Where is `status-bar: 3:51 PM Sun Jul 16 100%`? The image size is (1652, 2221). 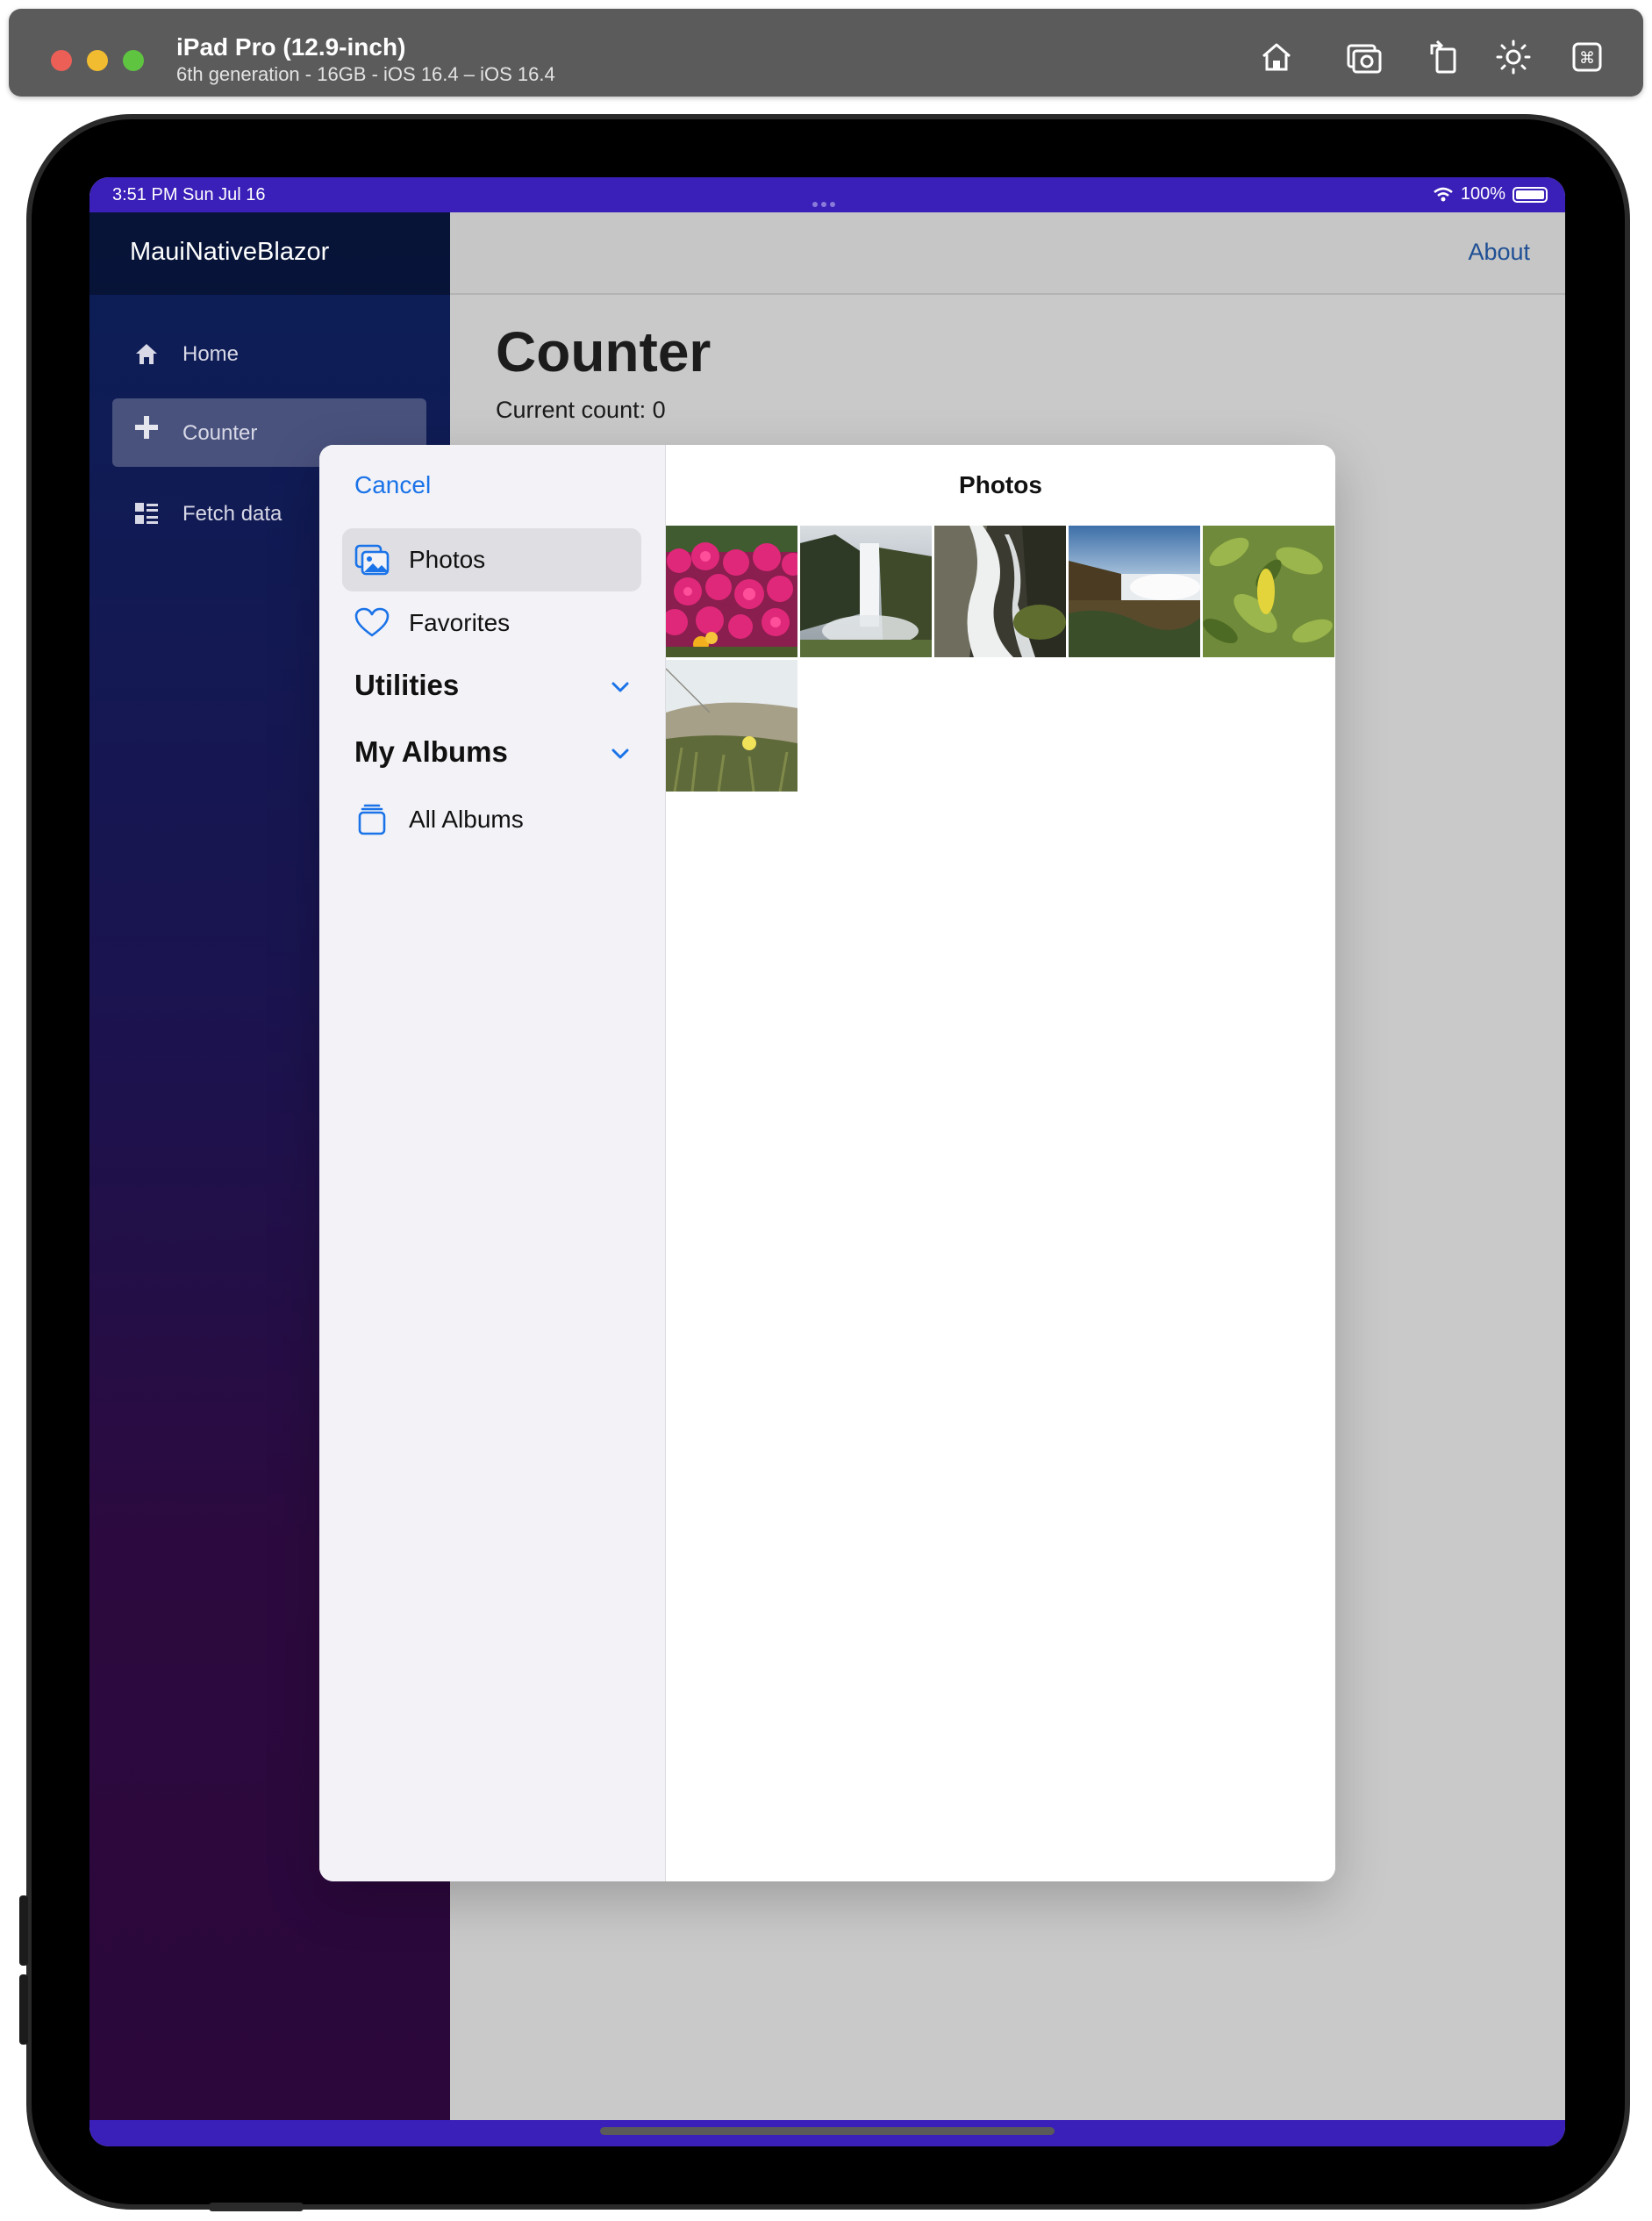 status-bar: 3:51 PM Sun Jul 16 100% is located at coordinates (827, 194).